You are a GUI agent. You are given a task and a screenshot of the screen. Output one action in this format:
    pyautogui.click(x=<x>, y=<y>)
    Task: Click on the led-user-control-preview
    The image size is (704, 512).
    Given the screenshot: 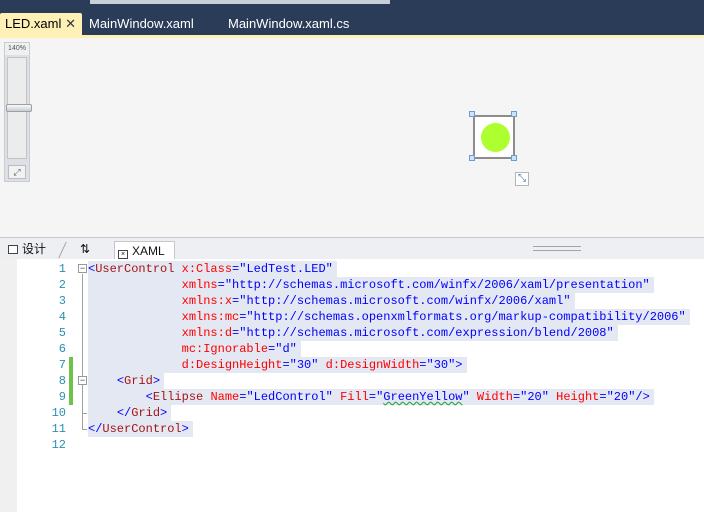 What is the action you would take?
    pyautogui.click(x=494, y=137)
    